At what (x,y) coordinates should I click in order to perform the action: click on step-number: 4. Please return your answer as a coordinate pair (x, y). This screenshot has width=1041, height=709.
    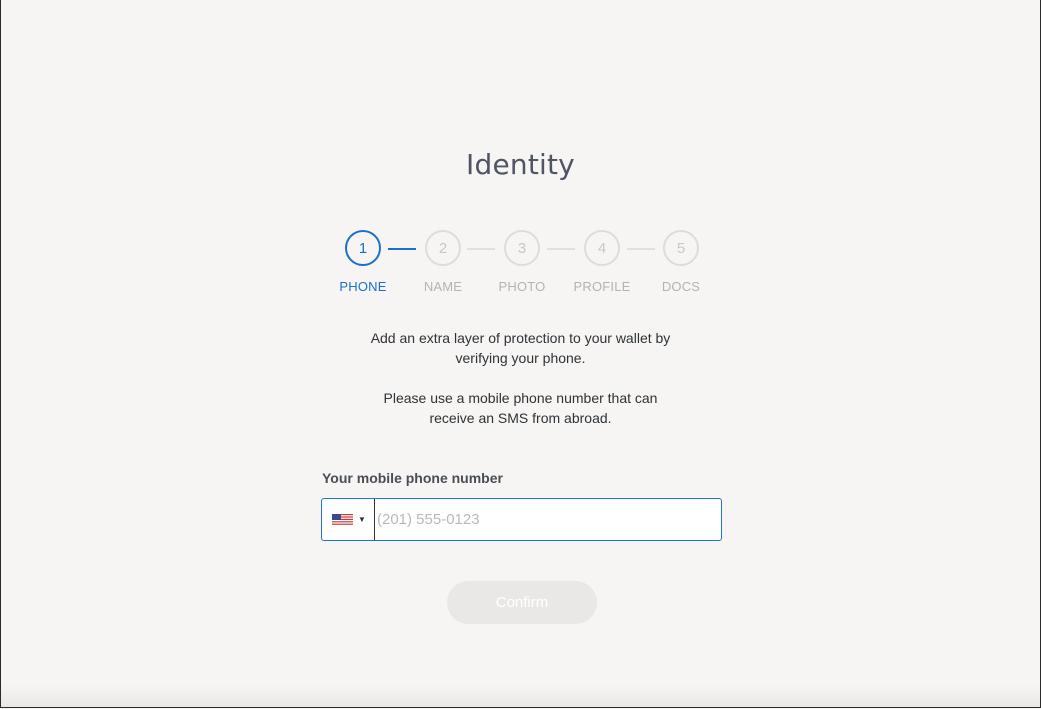
    Looking at the image, I should click on (602, 248).